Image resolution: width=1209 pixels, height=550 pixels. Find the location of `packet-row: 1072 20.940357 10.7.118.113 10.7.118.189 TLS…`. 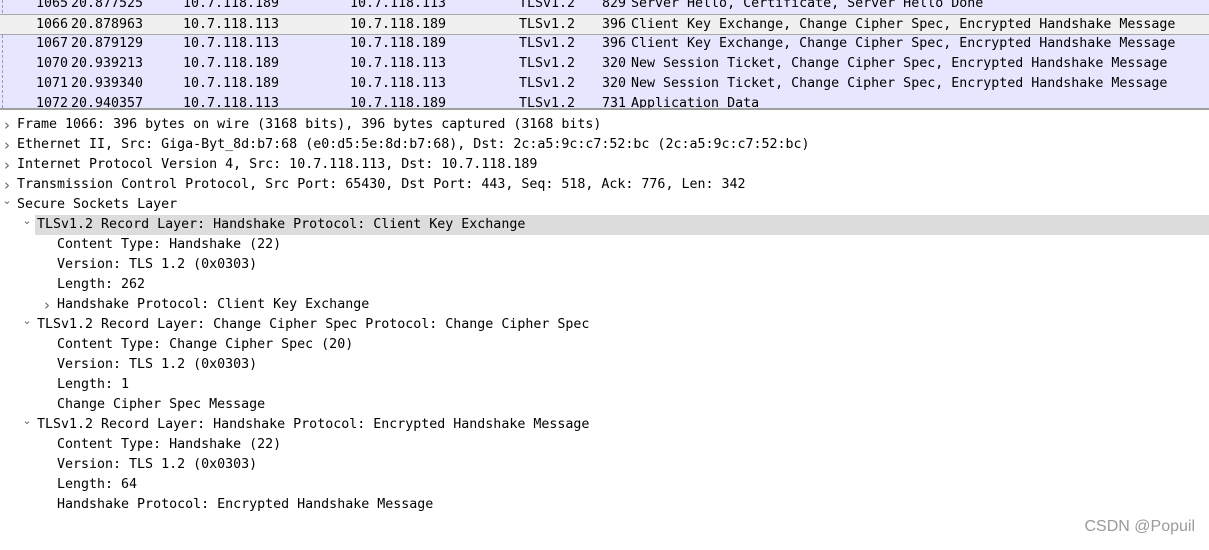

packet-row: 1072 20.940357 10.7.118.113 10.7.118.189 TLS… is located at coordinates (604, 102).